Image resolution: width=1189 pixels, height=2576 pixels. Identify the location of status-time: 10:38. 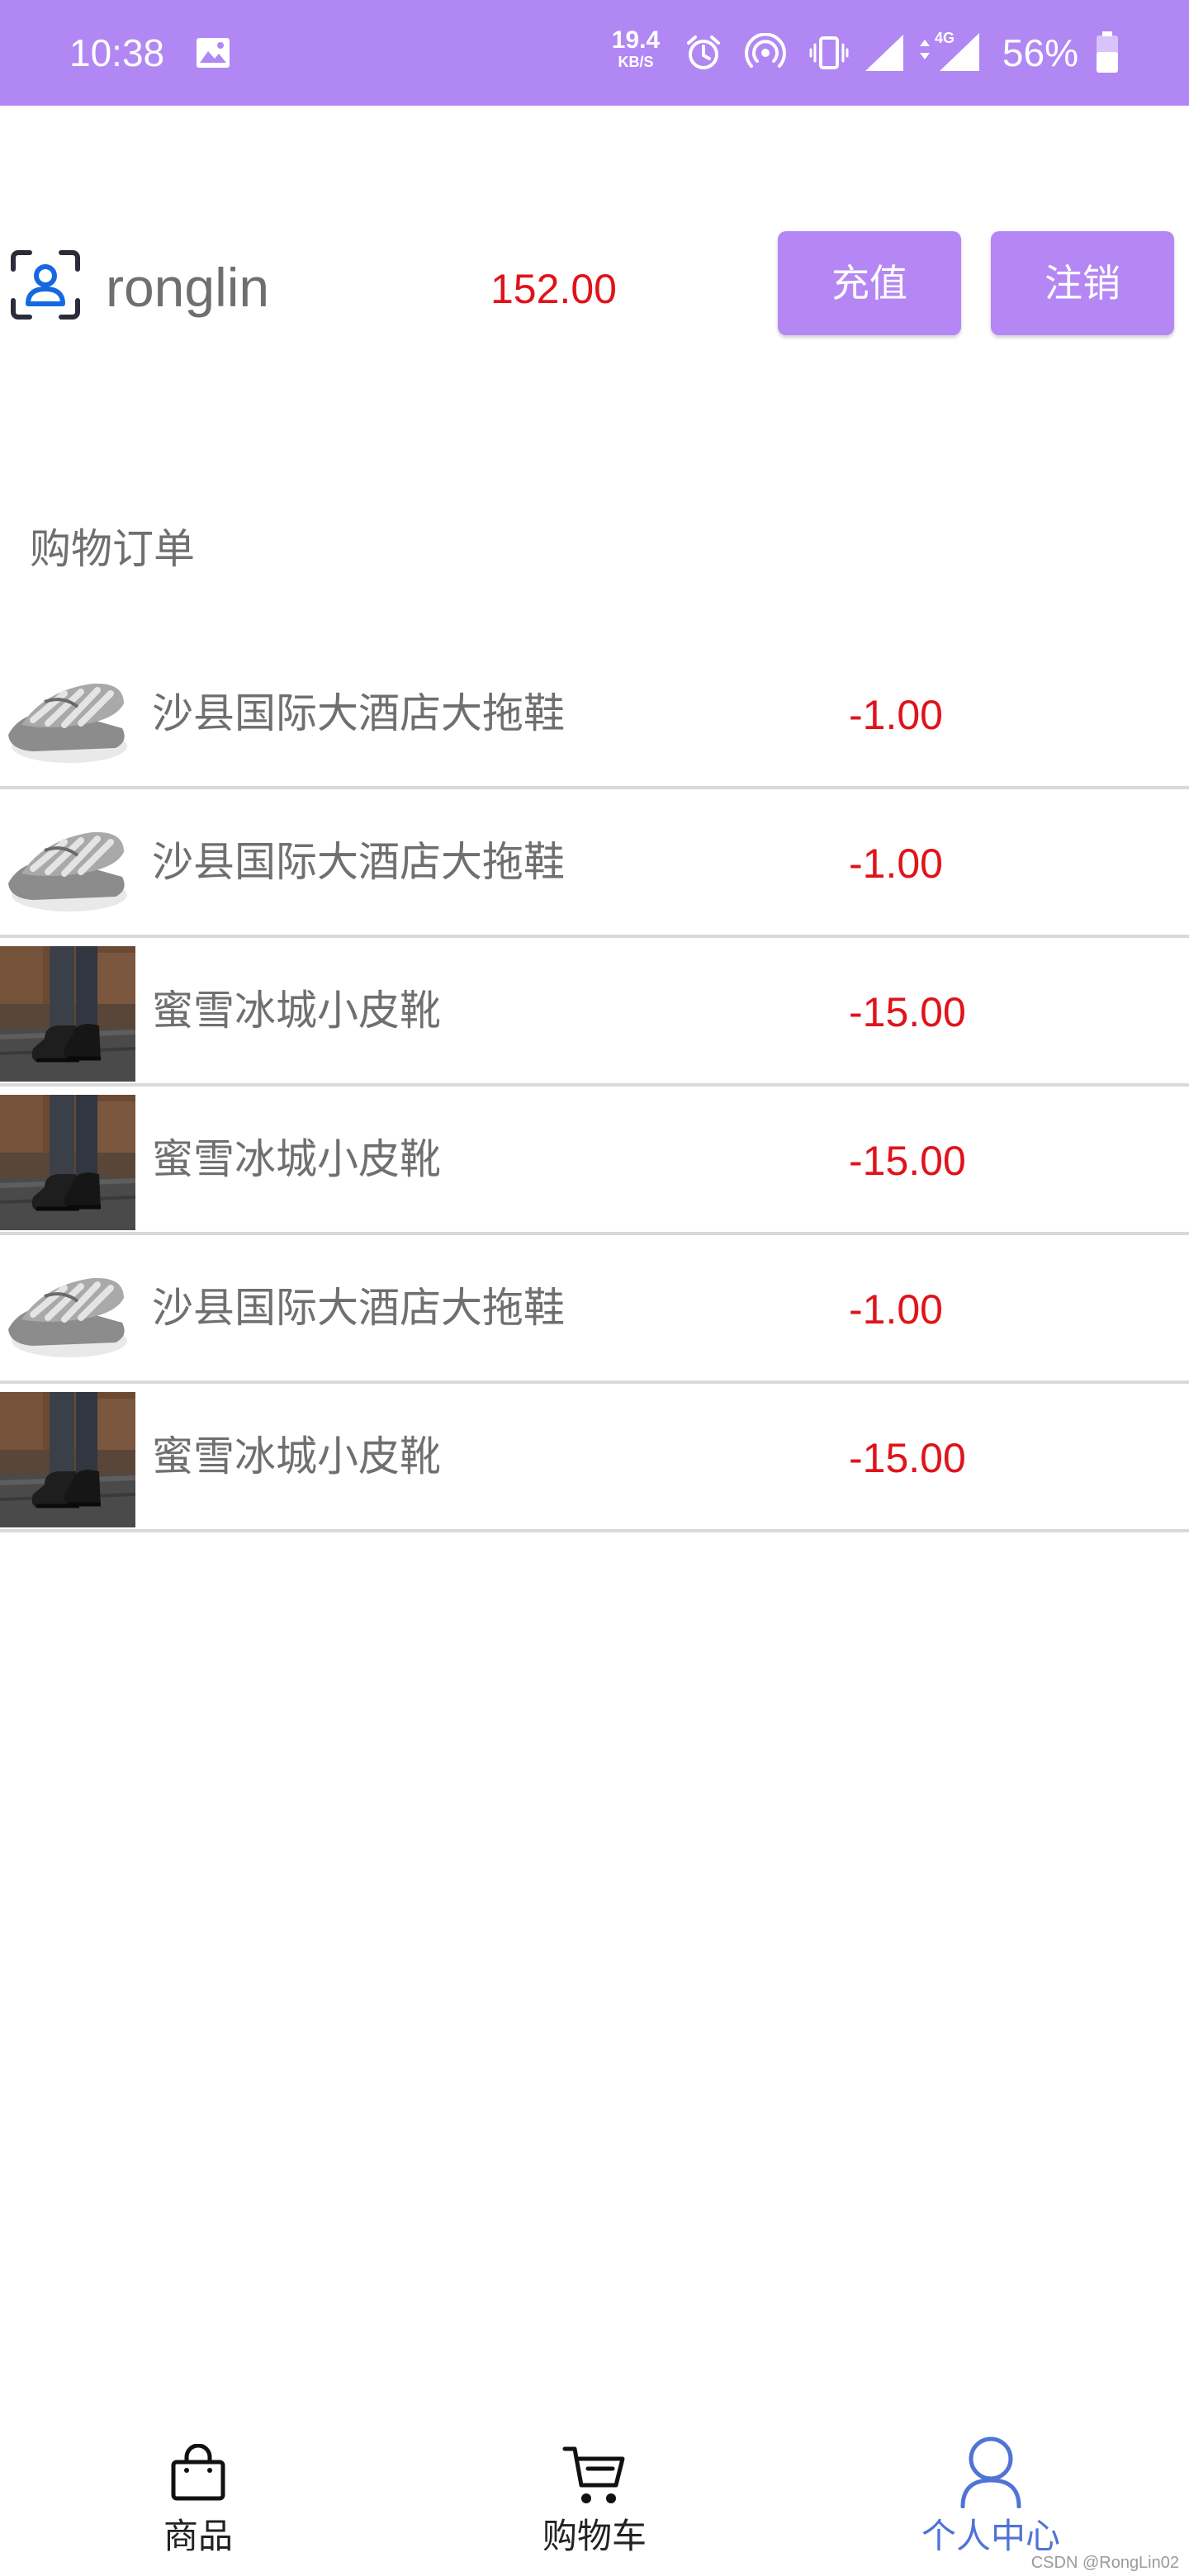
(117, 52).